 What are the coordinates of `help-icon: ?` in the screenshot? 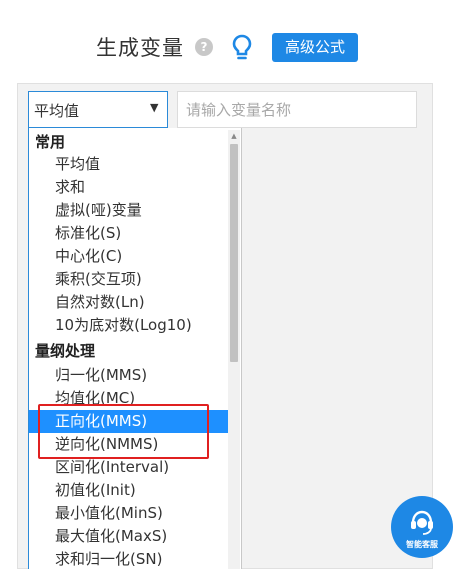 It's located at (204, 47).